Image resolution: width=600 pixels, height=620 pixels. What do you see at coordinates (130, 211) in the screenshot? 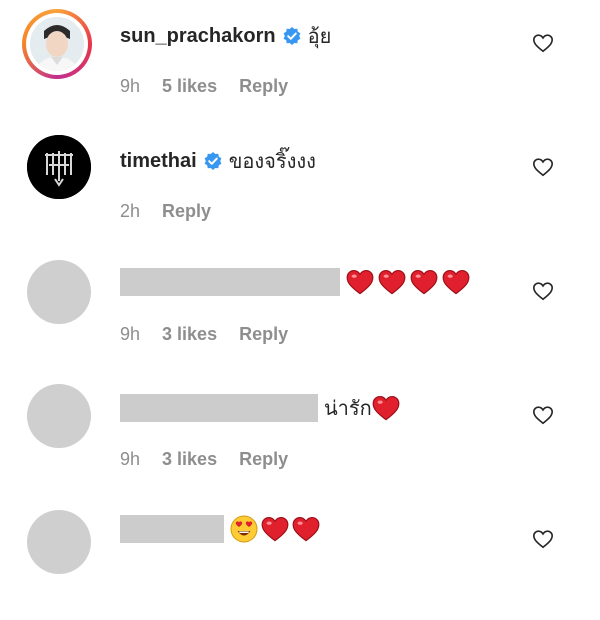
I see `comment-time: 2h` at bounding box center [130, 211].